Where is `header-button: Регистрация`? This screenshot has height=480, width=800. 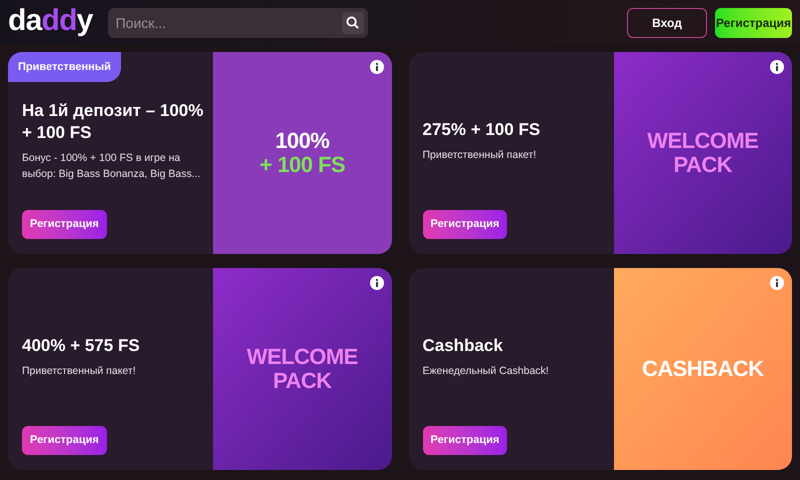
header-button: Регистрация is located at coordinates (753, 23).